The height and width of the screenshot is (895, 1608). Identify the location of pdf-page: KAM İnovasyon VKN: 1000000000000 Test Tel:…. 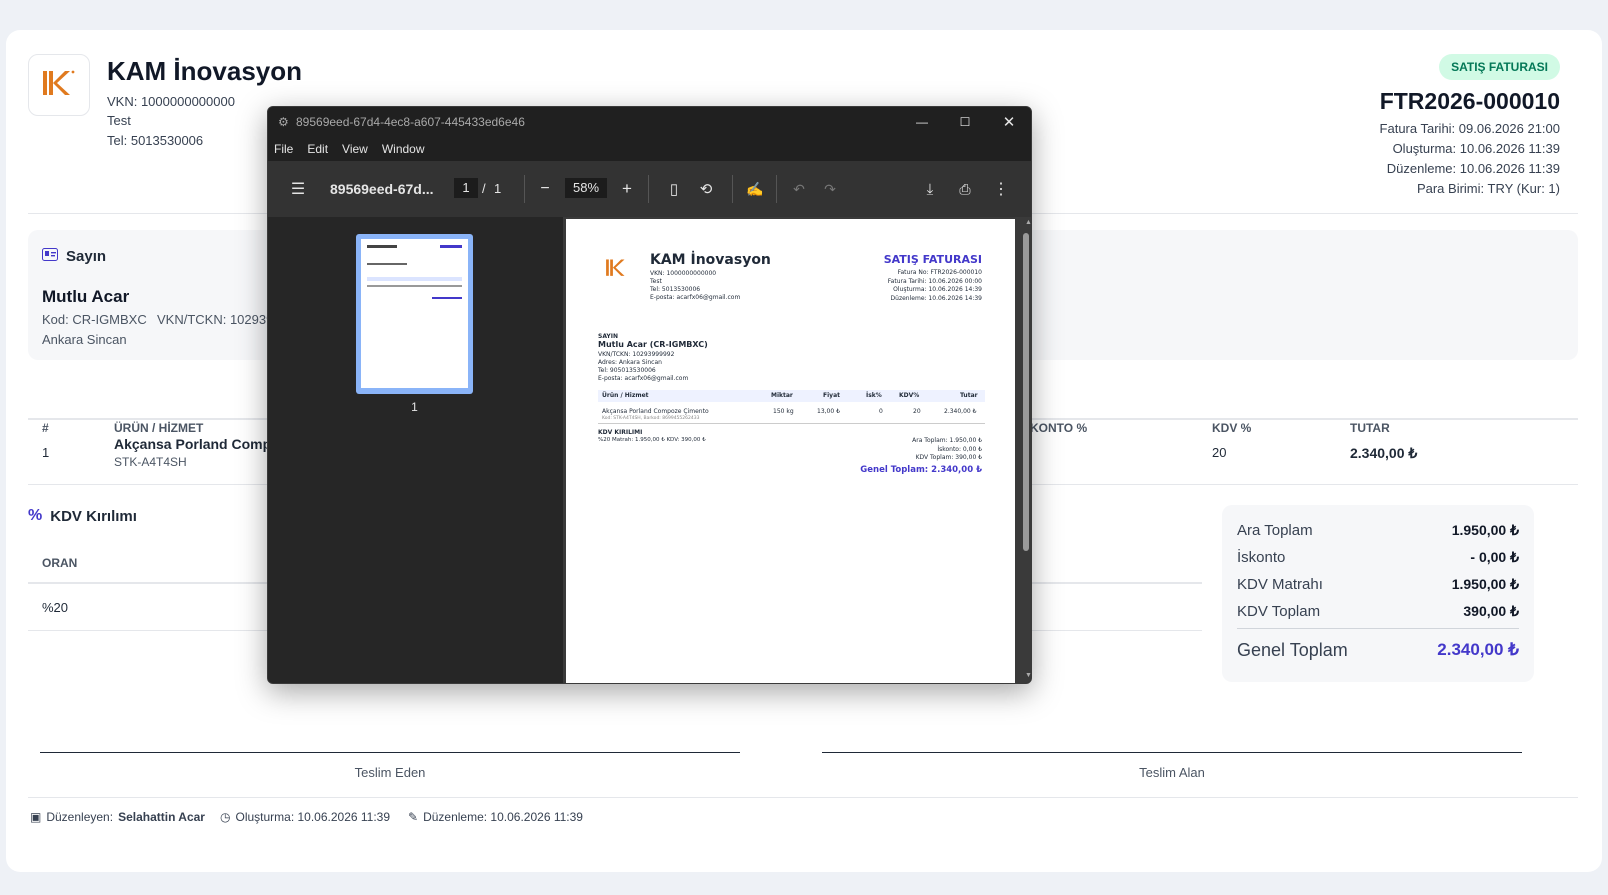
(790, 451).